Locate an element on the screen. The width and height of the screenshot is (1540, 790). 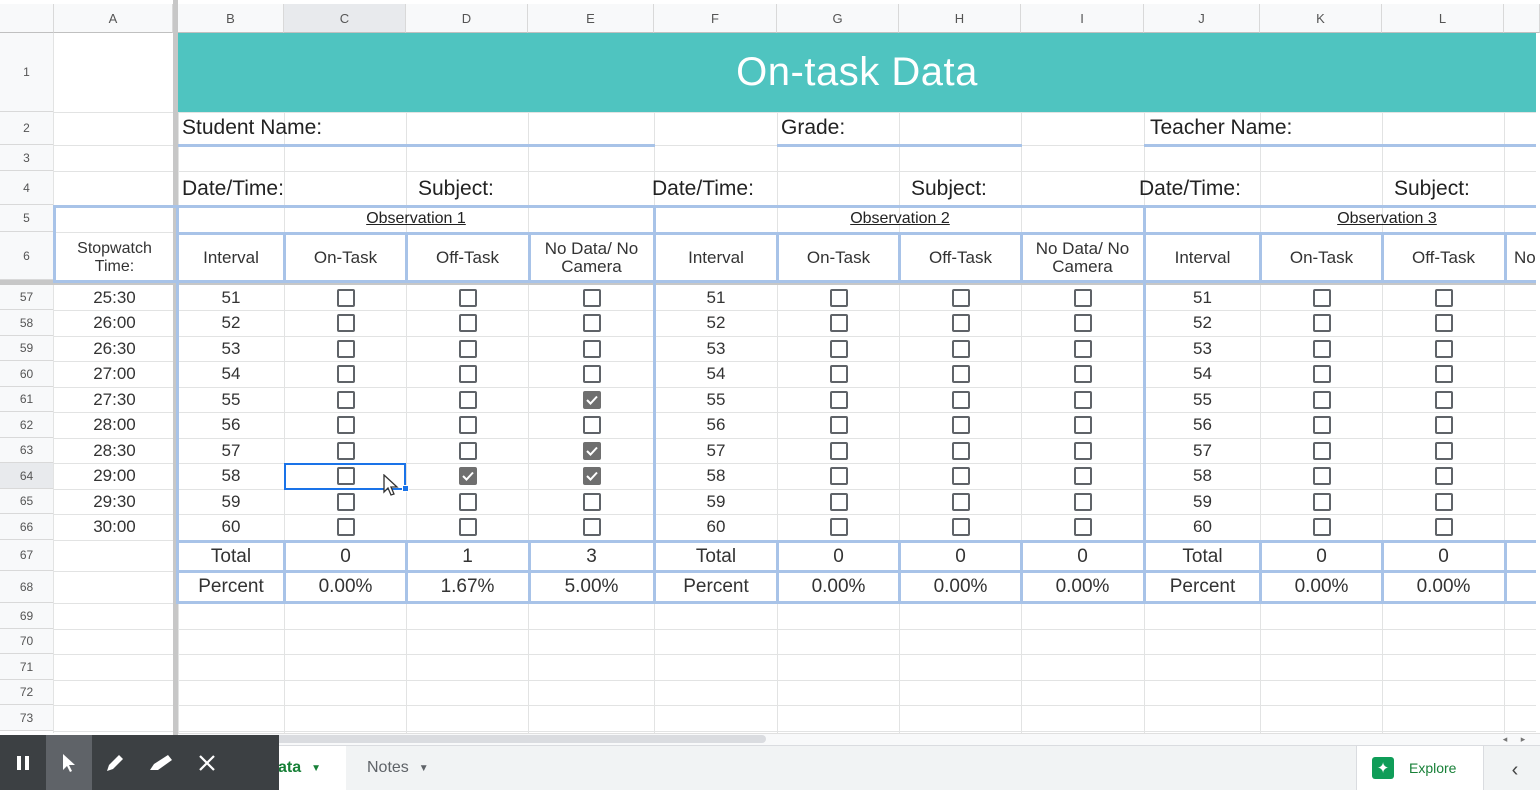
obs1-interval-cell: 54 is located at coordinates (231, 374).